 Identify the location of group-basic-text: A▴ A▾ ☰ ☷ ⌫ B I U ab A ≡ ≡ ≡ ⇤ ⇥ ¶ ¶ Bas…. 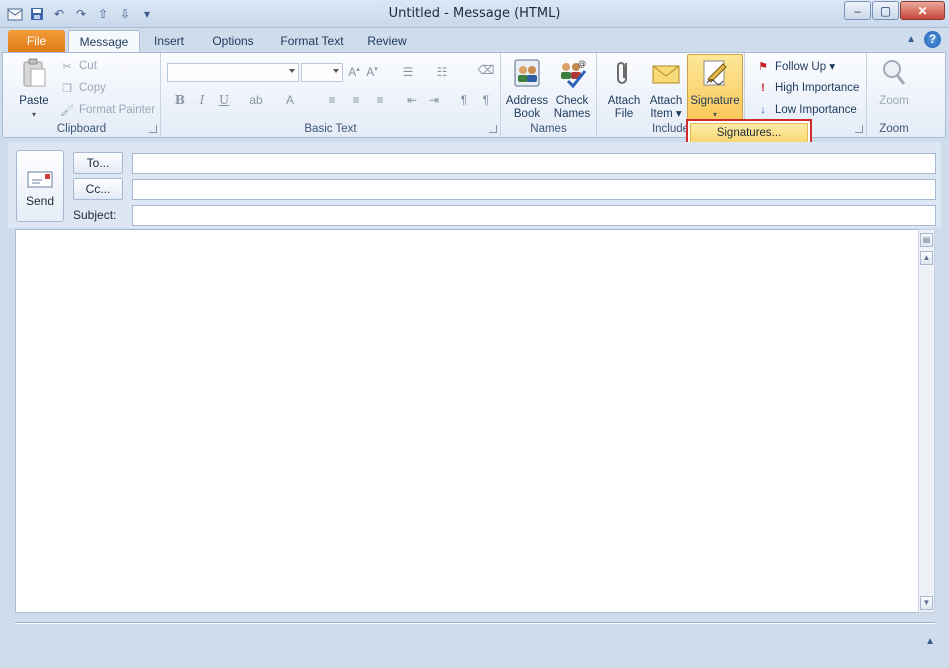
(331, 95).